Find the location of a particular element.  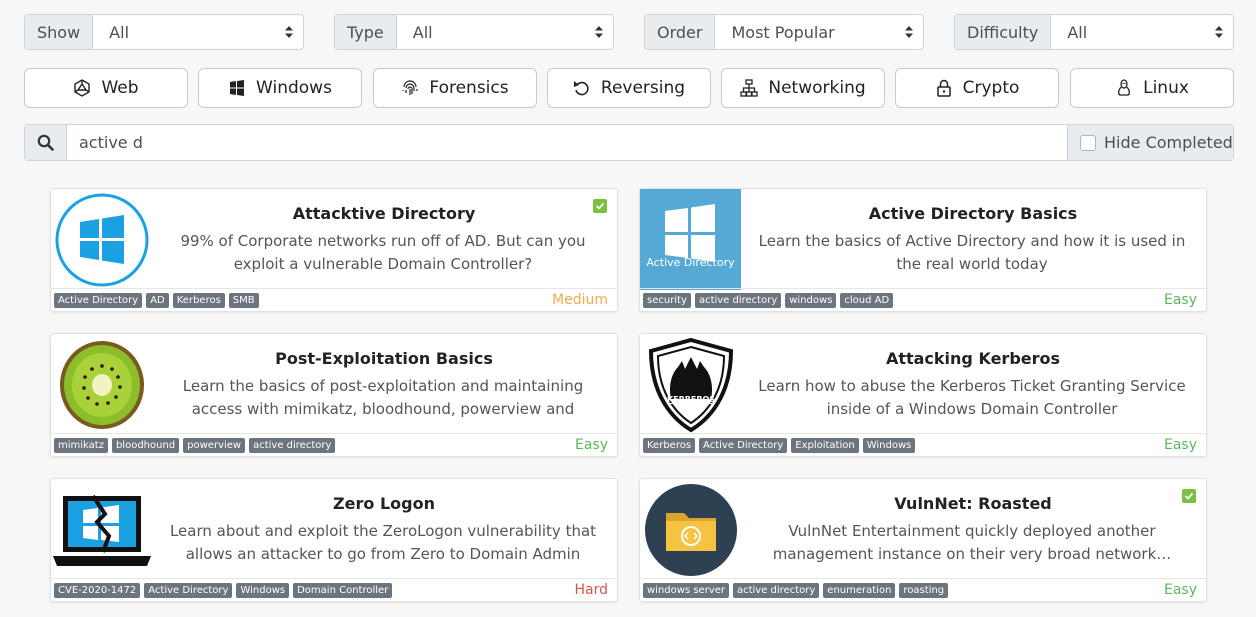

search-icon is located at coordinates (46, 142).